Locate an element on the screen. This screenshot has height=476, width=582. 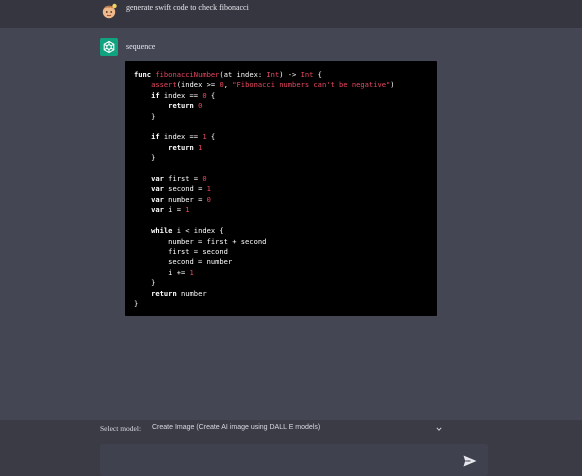
code-line: var number = 0 is located at coordinates (181, 199).